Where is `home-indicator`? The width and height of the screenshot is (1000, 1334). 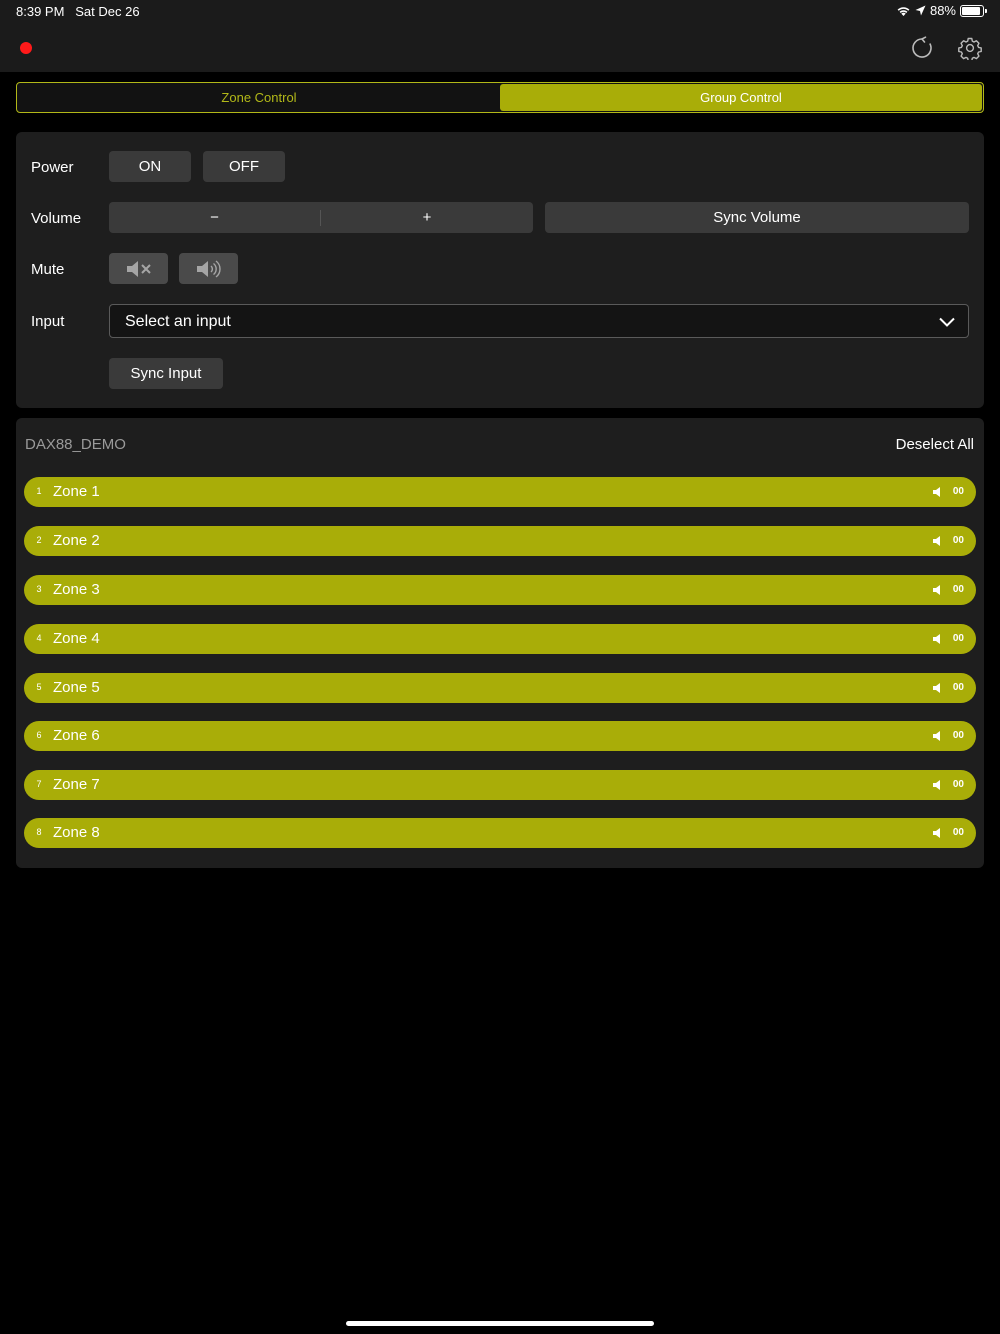 home-indicator is located at coordinates (500, 1323).